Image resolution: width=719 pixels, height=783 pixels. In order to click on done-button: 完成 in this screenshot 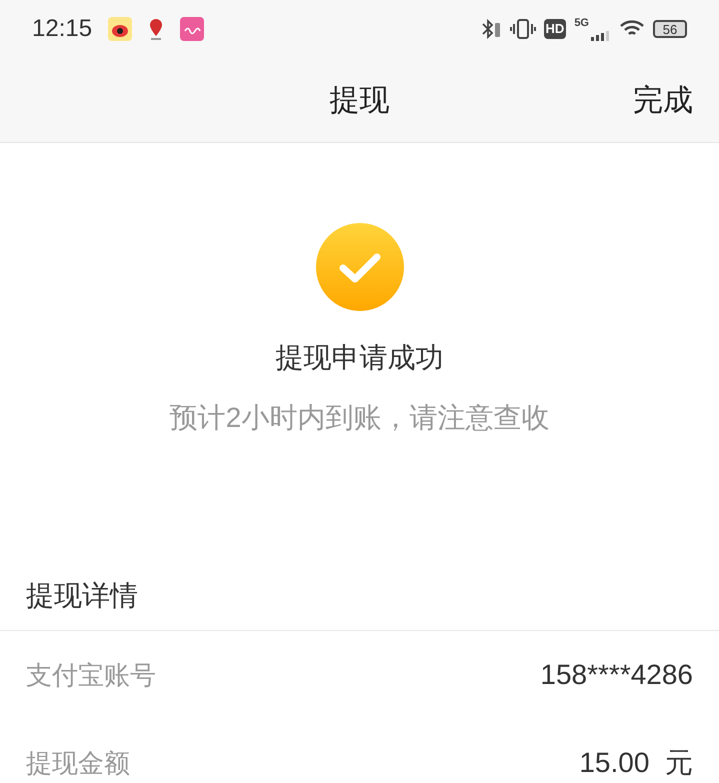, I will do `click(663, 100)`.